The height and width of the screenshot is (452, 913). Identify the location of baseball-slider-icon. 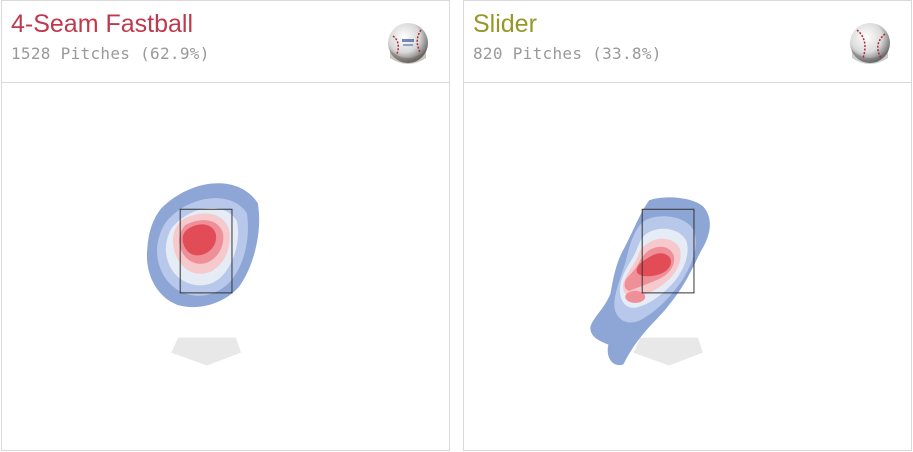
(870, 43).